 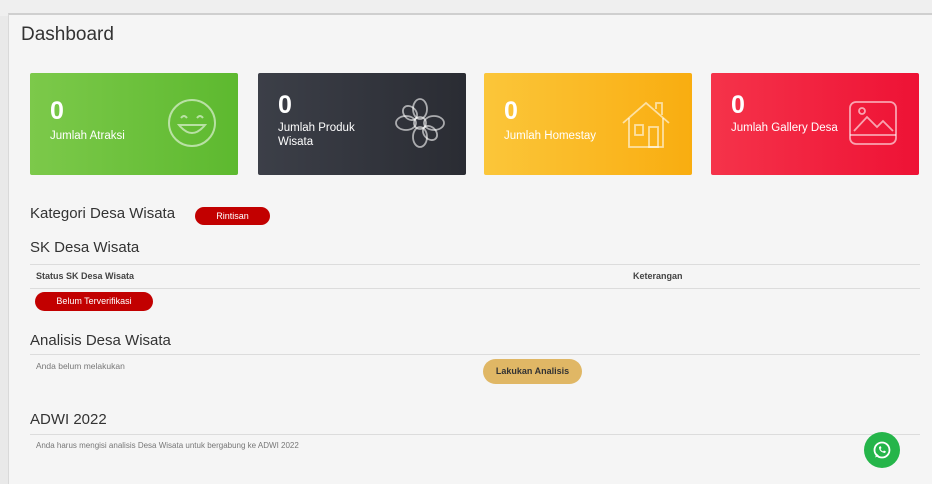 What do you see at coordinates (134, 124) in the screenshot?
I see `card-atraksi: 0 Jumlah Atraksi` at bounding box center [134, 124].